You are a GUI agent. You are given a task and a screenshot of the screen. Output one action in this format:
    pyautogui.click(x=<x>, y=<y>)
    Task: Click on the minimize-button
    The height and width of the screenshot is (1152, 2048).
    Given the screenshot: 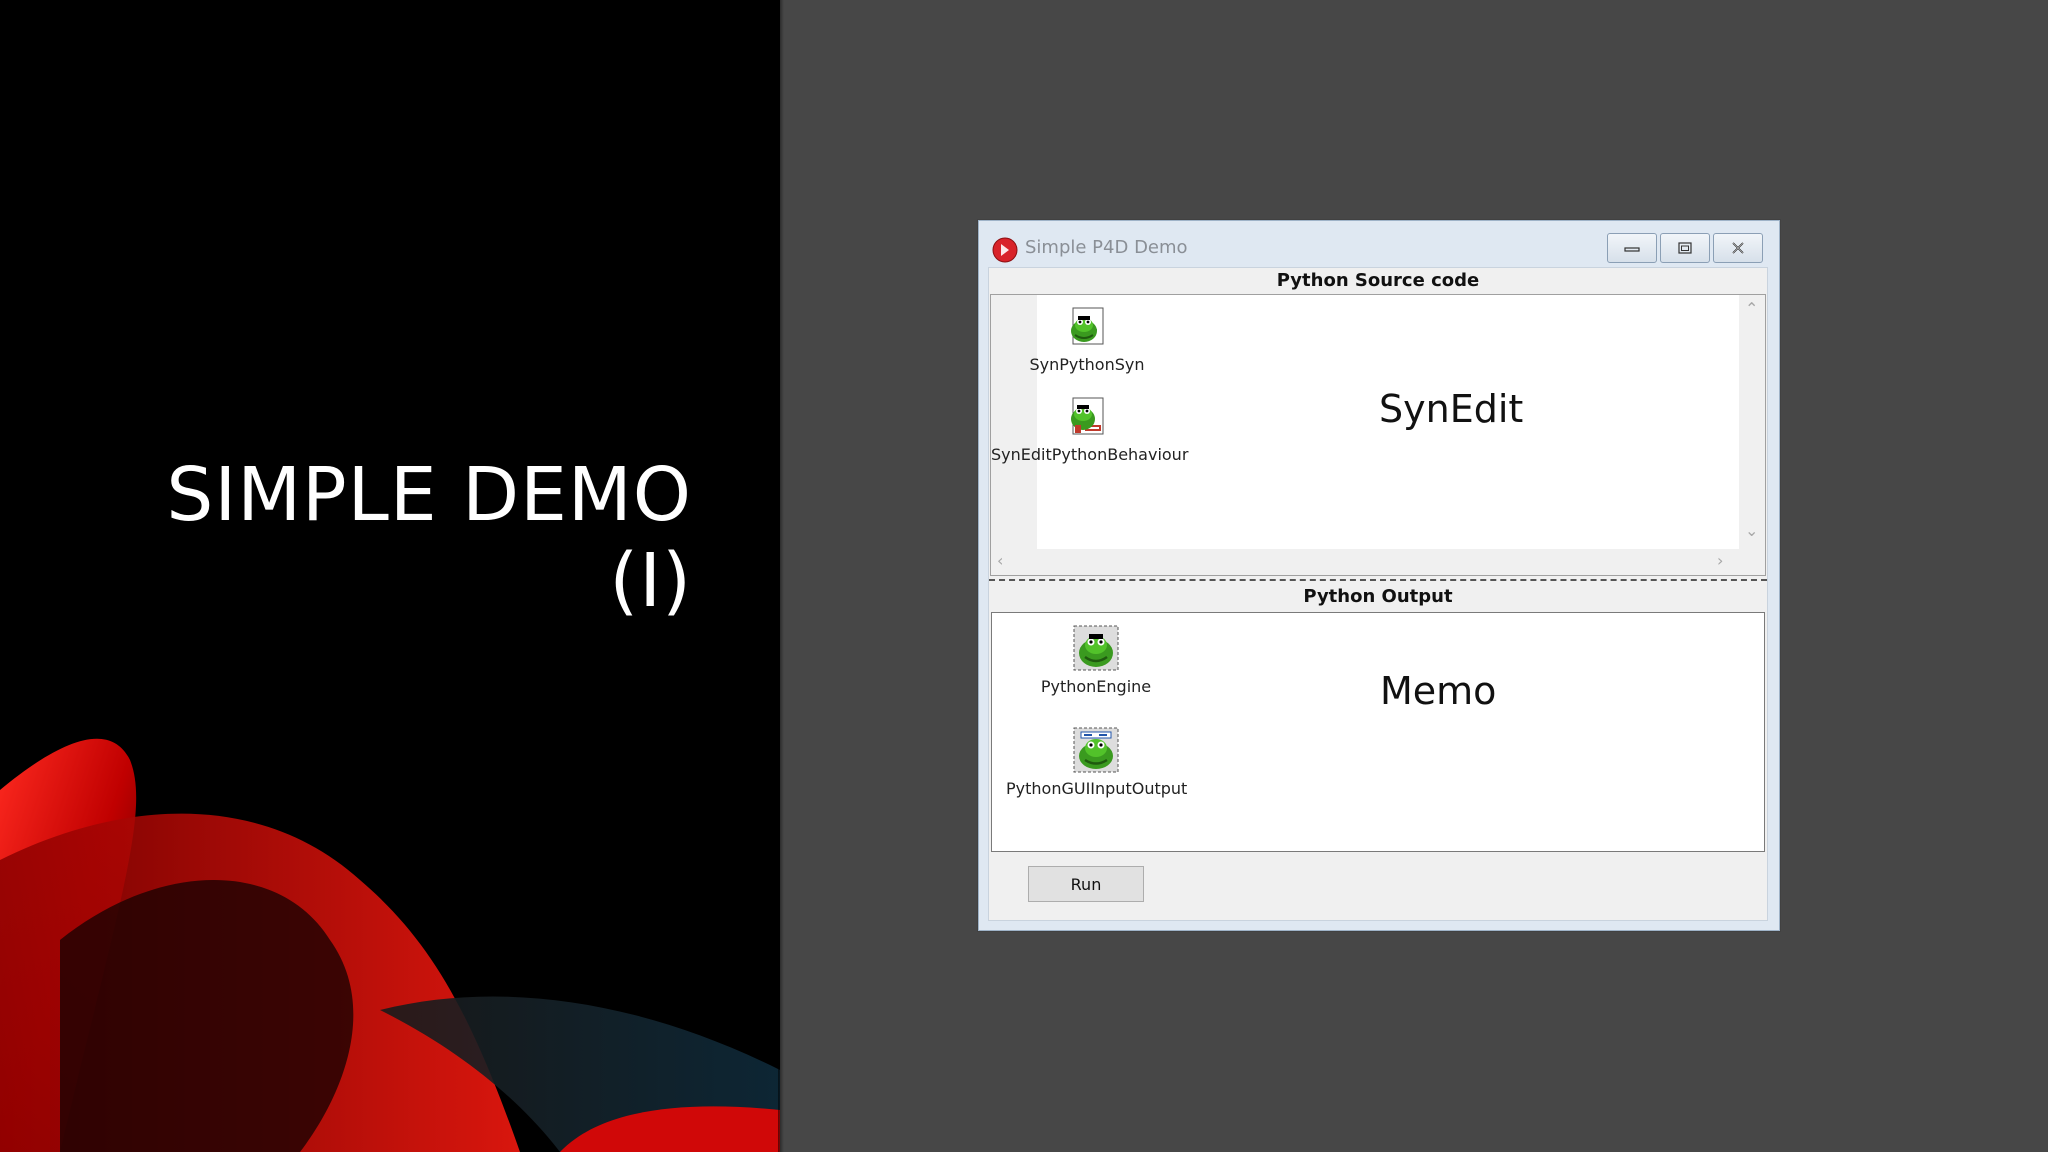 What is the action you would take?
    pyautogui.click(x=1632, y=248)
    